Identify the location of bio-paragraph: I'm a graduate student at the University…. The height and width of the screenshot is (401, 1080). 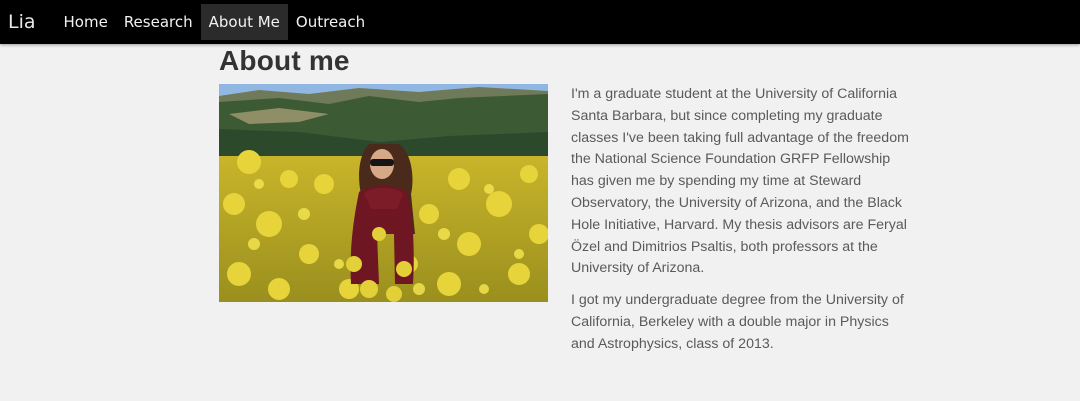
(740, 181).